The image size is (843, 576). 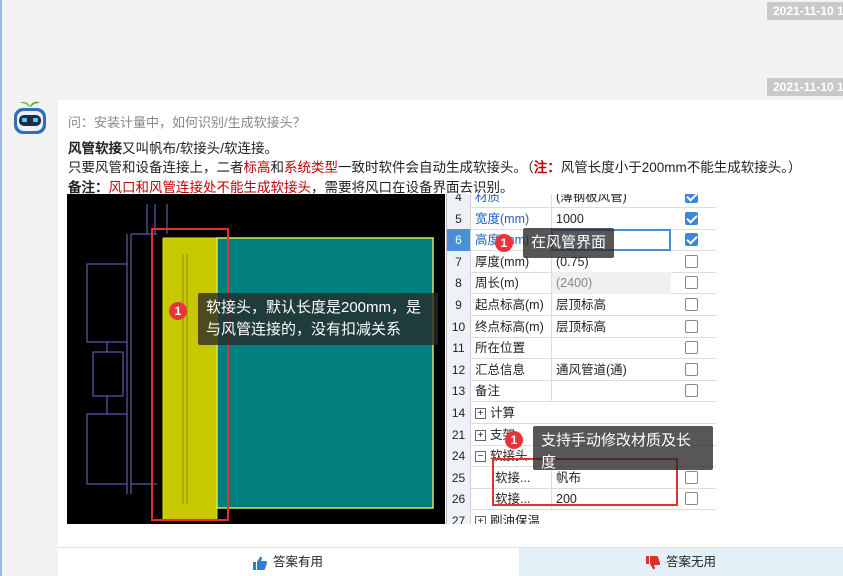 What do you see at coordinates (200, 148) in the screenshot?
I see `answer-text: 又叫帆布/软接头/软连接。` at bounding box center [200, 148].